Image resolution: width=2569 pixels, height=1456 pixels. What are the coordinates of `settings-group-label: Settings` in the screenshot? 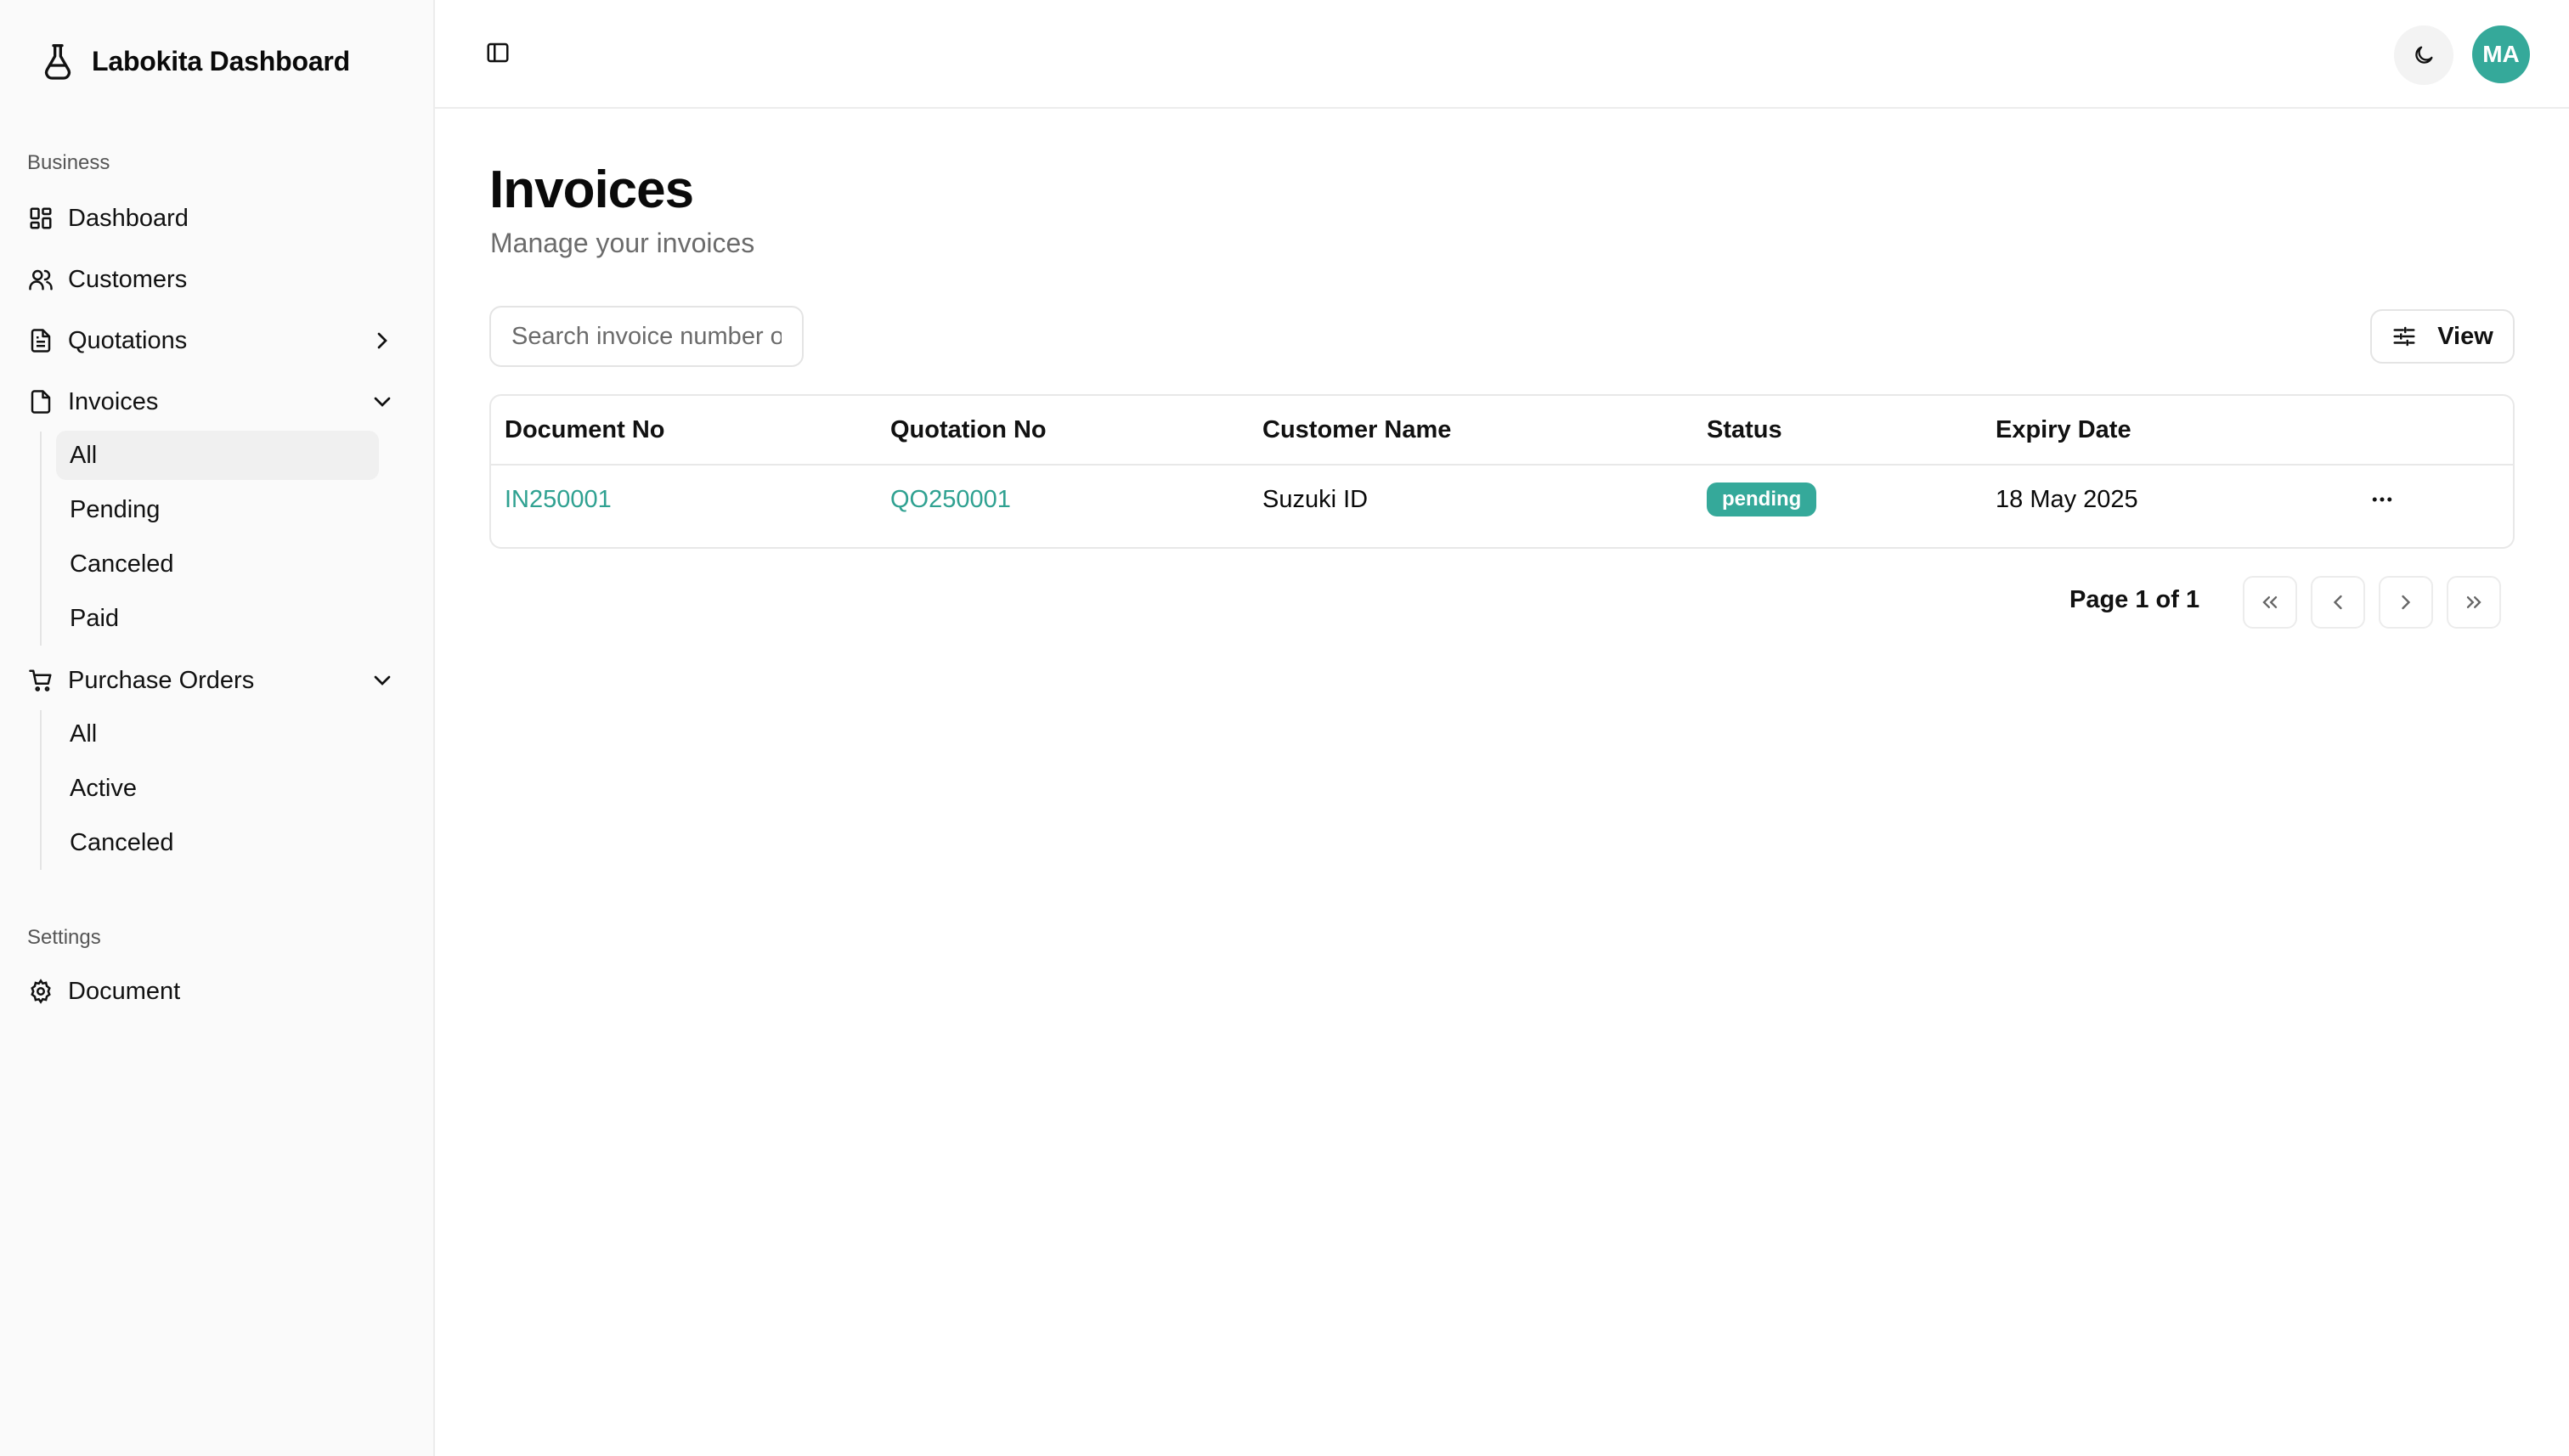 It's located at (64, 938).